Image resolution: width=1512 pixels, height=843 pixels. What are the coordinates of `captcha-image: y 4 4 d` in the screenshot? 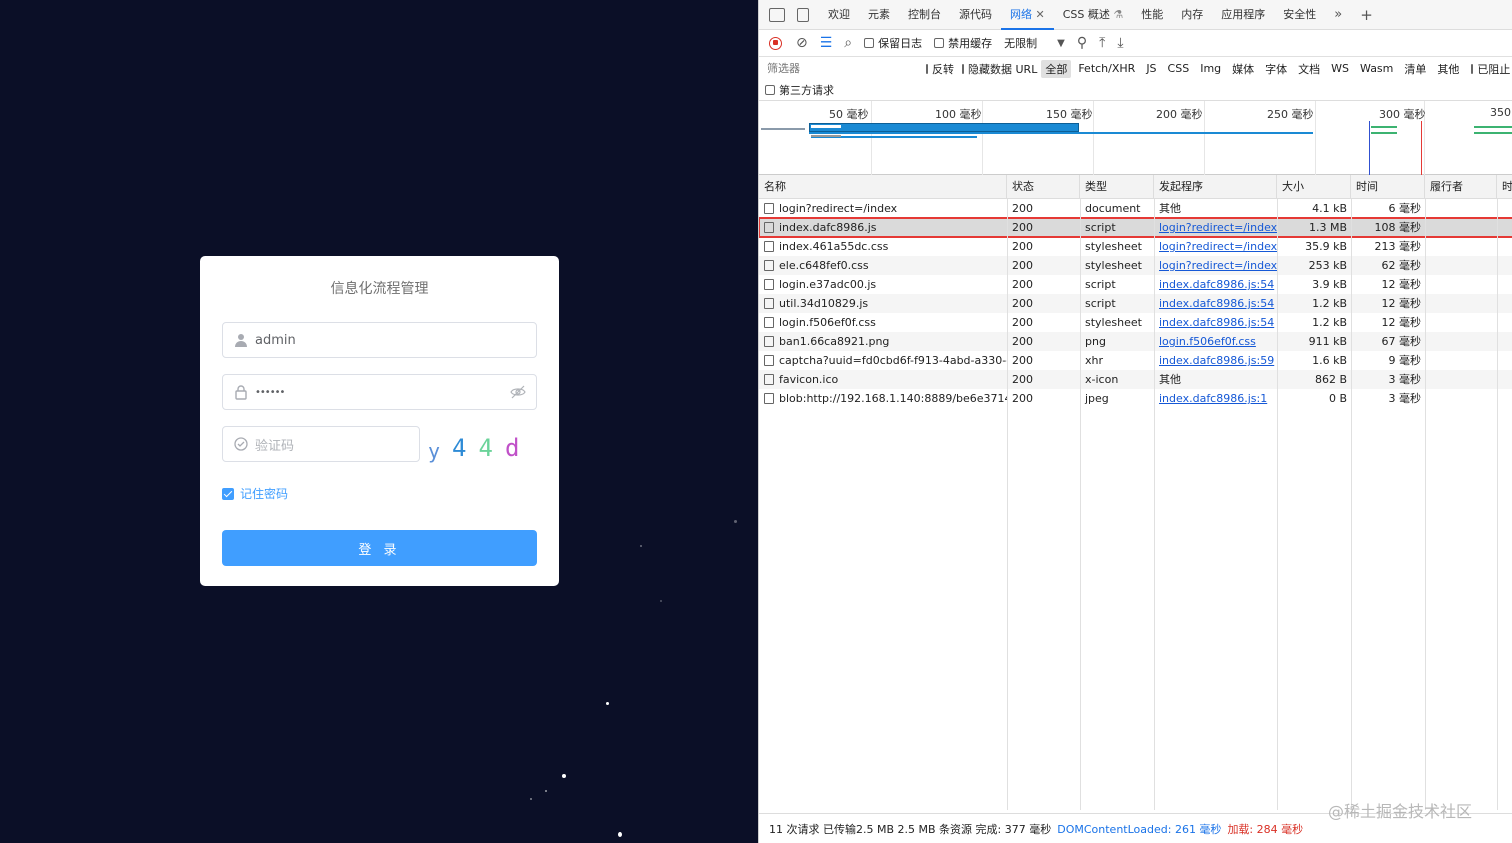 It's located at (483, 448).